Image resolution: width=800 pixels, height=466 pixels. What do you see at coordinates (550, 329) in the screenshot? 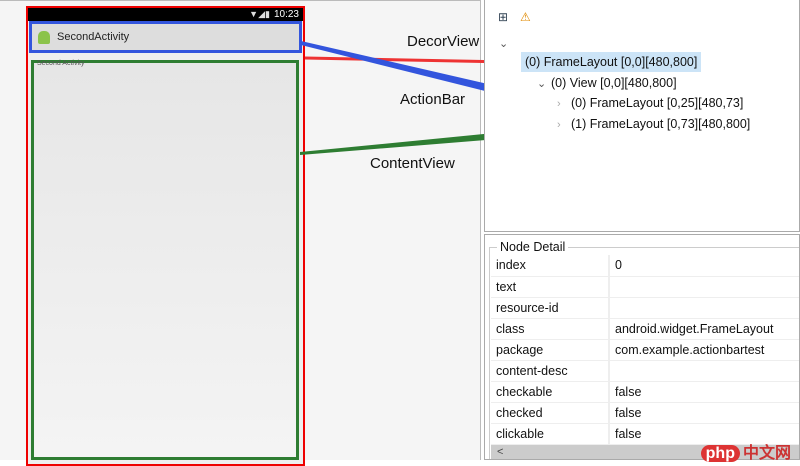
I see `property-name: class` at bounding box center [550, 329].